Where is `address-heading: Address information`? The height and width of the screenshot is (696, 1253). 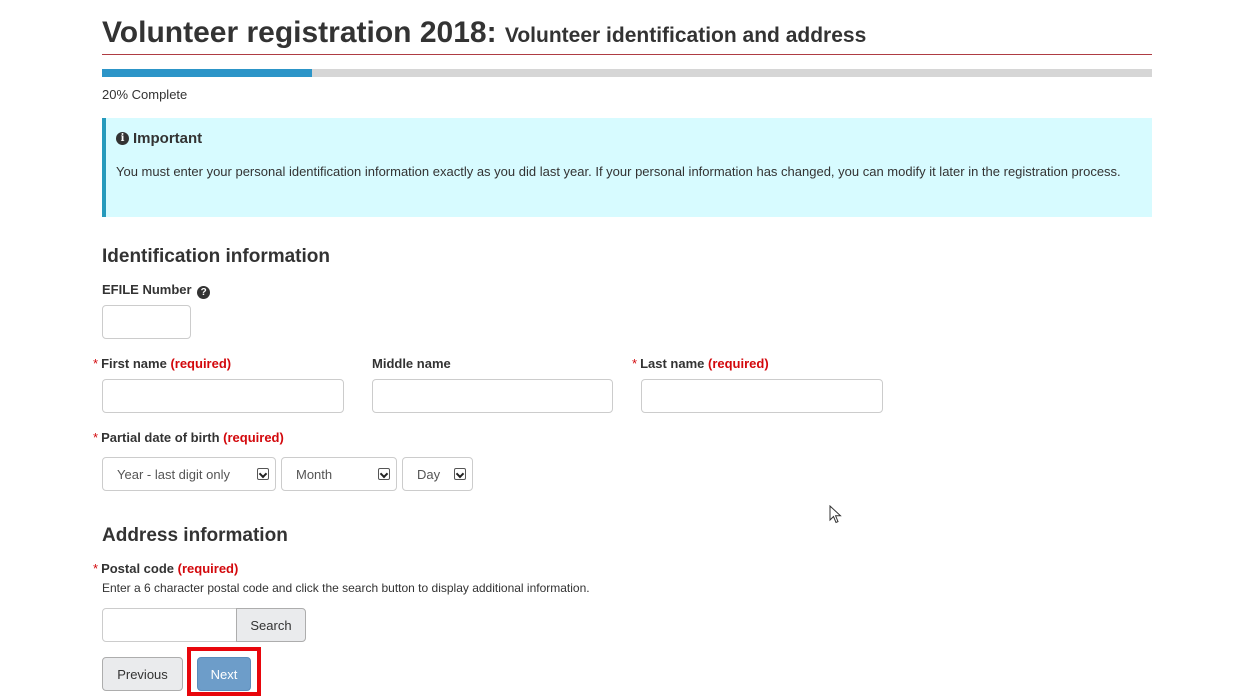
address-heading: Address information is located at coordinates (195, 535).